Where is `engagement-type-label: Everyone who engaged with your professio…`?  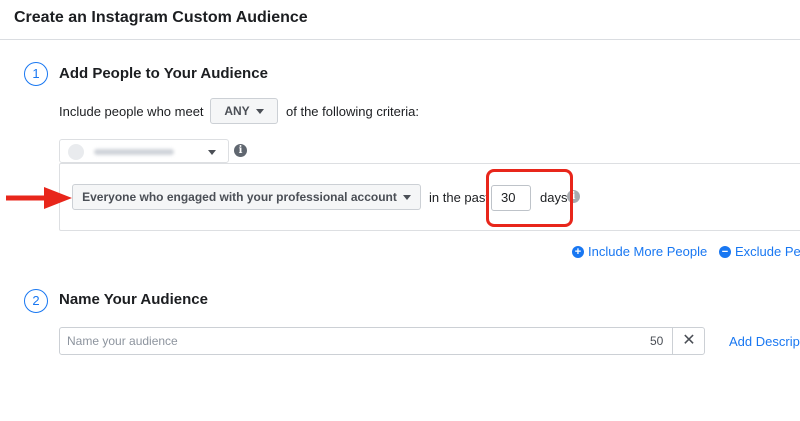 engagement-type-label: Everyone who engaged with your professio… is located at coordinates (239, 197).